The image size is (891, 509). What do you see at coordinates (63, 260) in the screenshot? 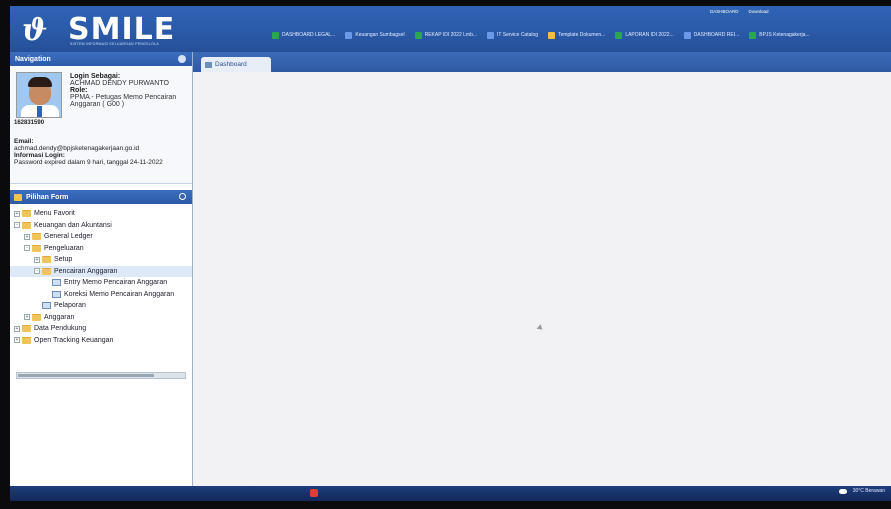
I see `tree-item-label: Setup` at bounding box center [63, 260].